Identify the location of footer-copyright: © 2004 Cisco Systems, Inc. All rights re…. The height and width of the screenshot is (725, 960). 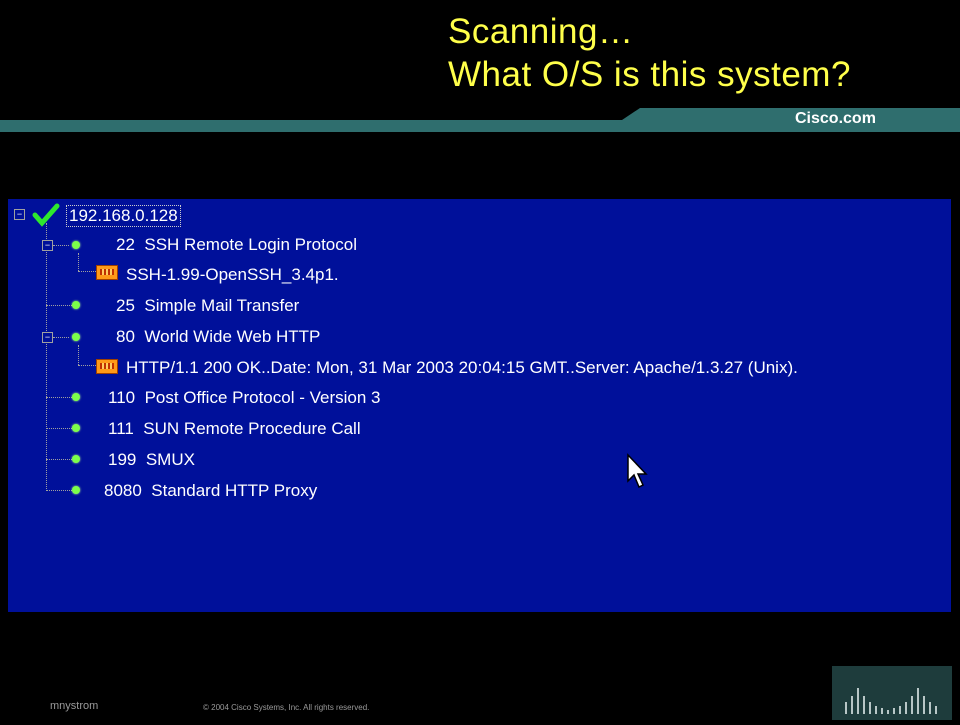
(286, 707).